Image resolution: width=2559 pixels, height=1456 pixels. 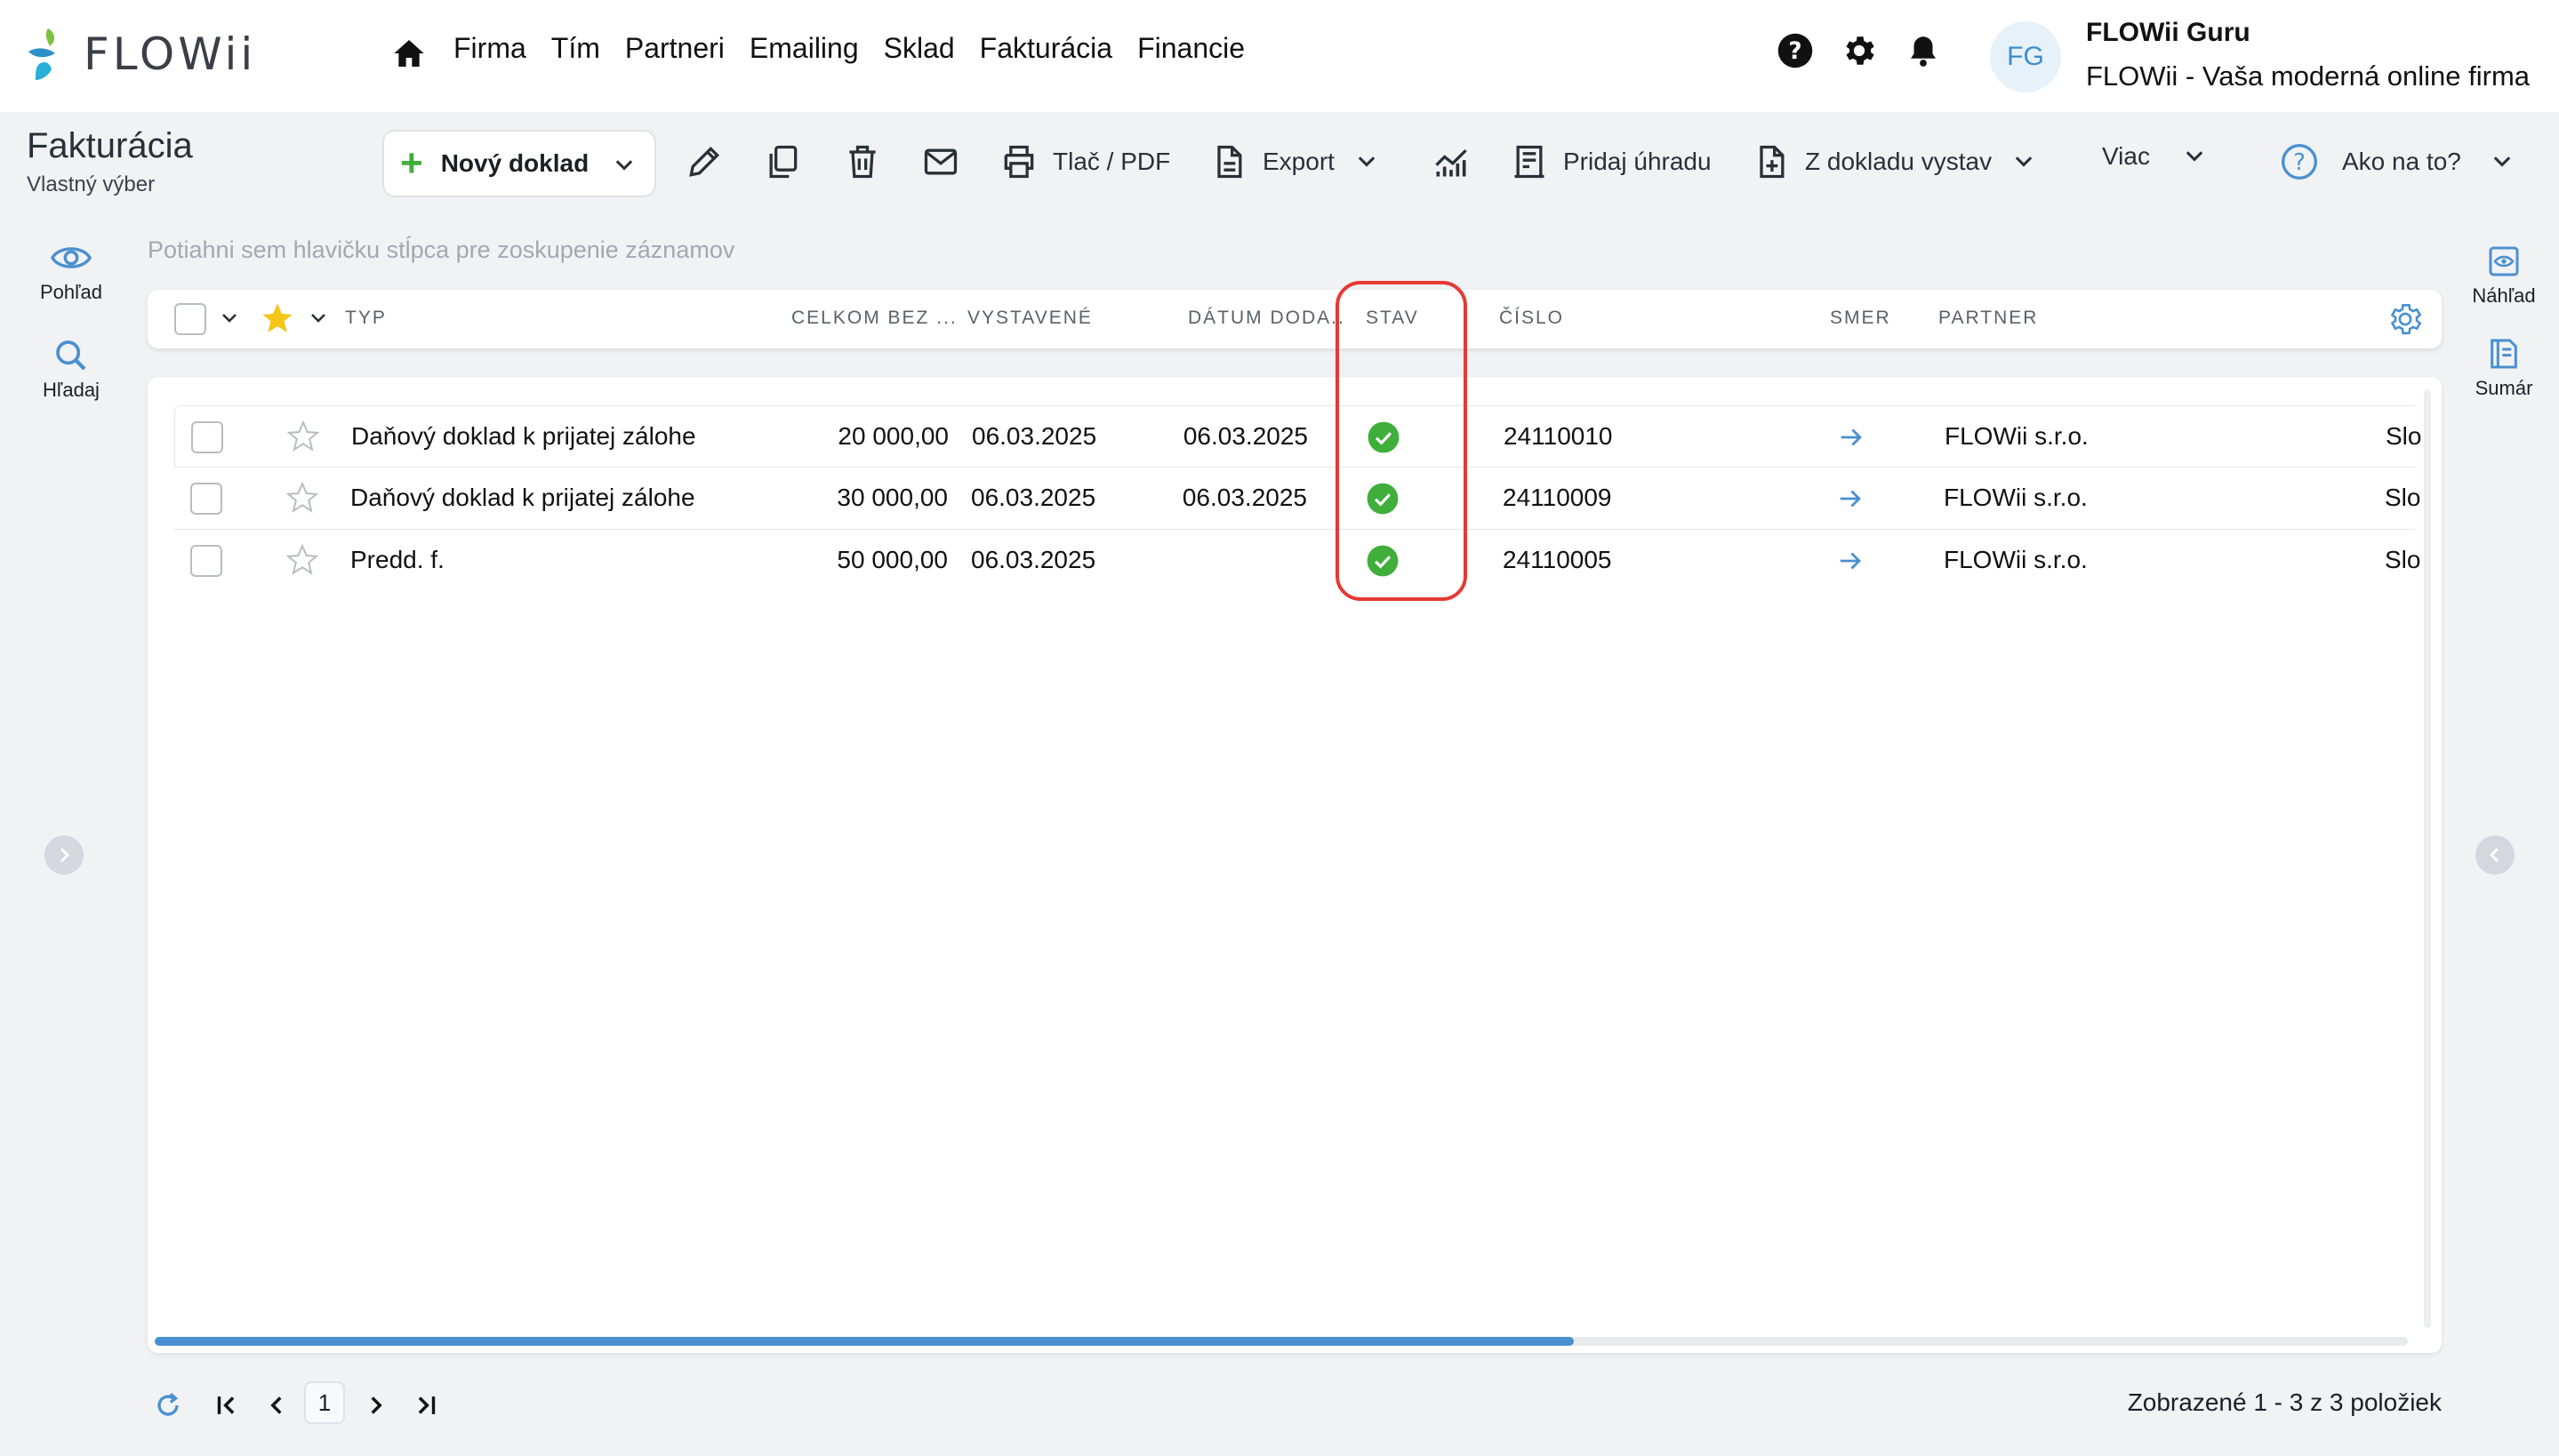 What do you see at coordinates (2154, 156) in the screenshot?
I see `more-button: Viac` at bounding box center [2154, 156].